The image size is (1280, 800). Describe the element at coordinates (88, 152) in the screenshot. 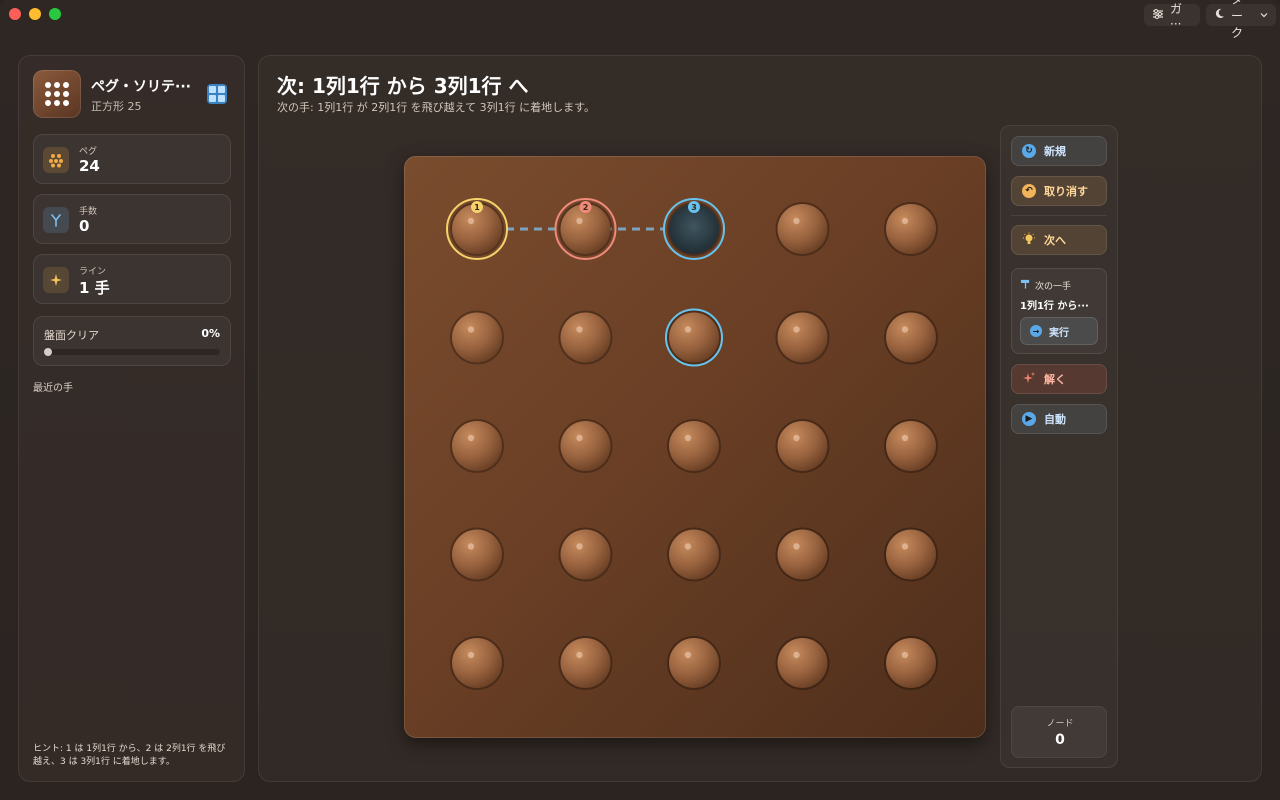

I see `stat-label-pegs: ペグ` at that location.